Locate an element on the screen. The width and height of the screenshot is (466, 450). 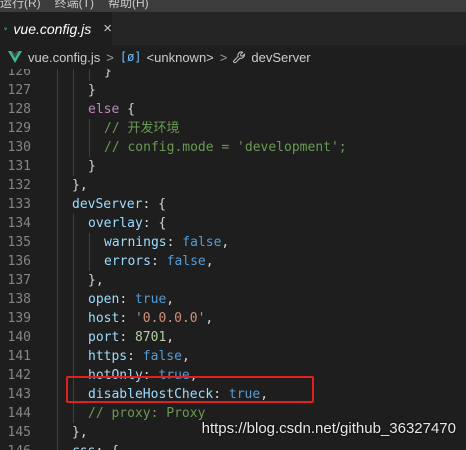
line-number: 138 is located at coordinates (19, 299).